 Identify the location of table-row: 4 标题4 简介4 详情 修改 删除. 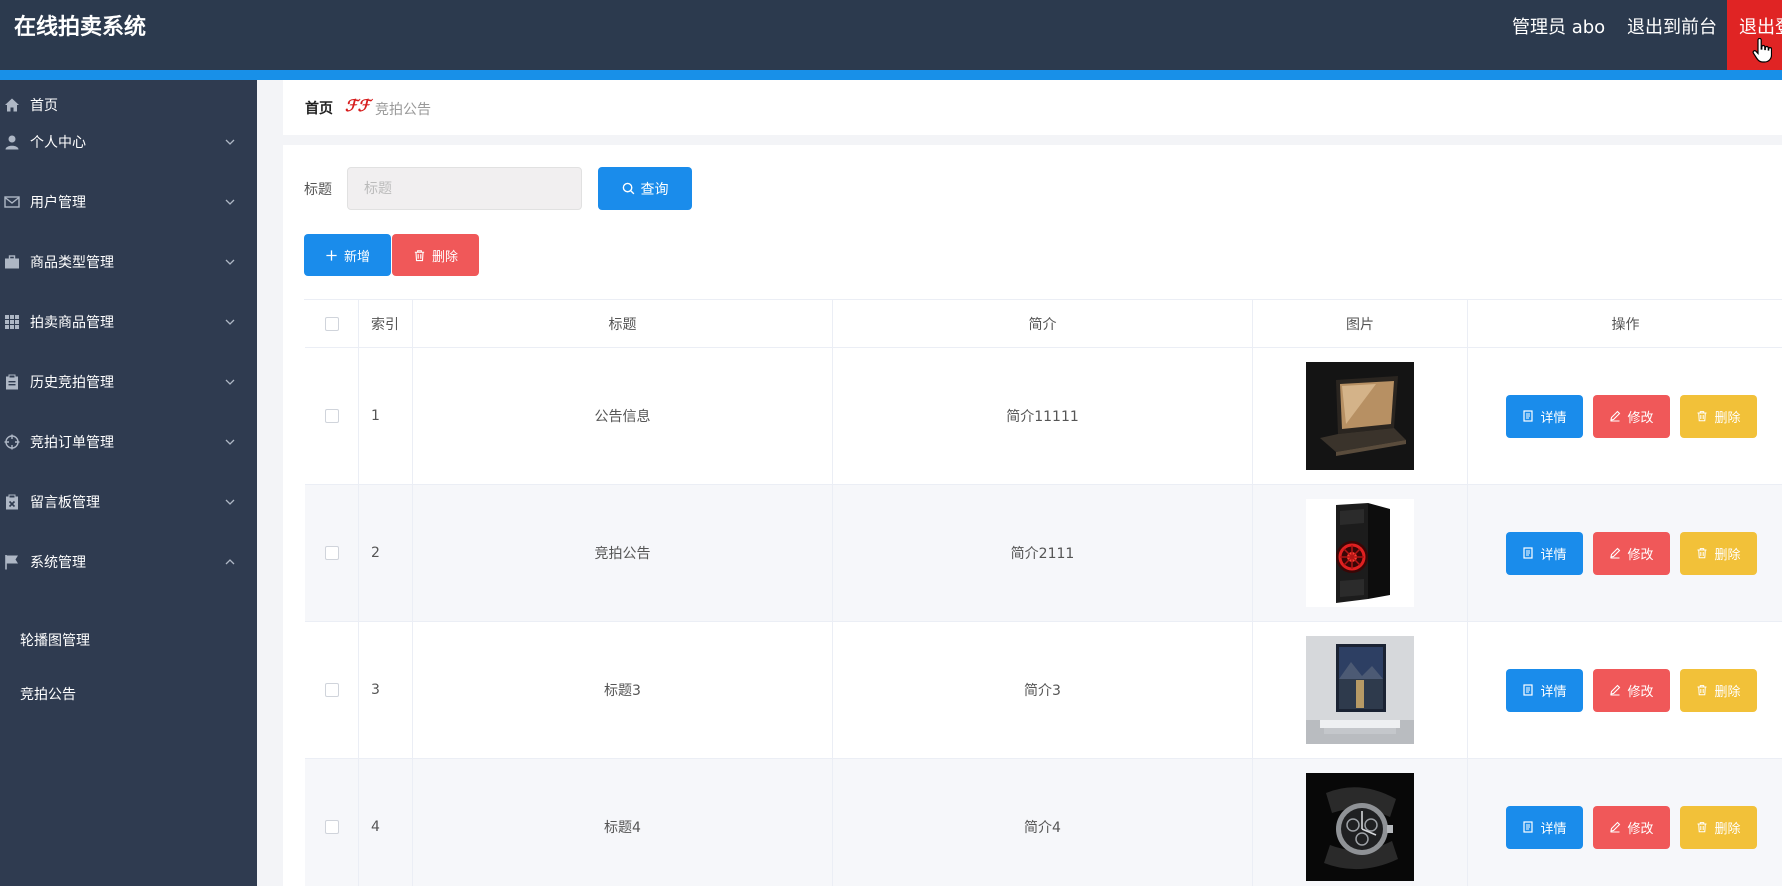
(1043, 822).